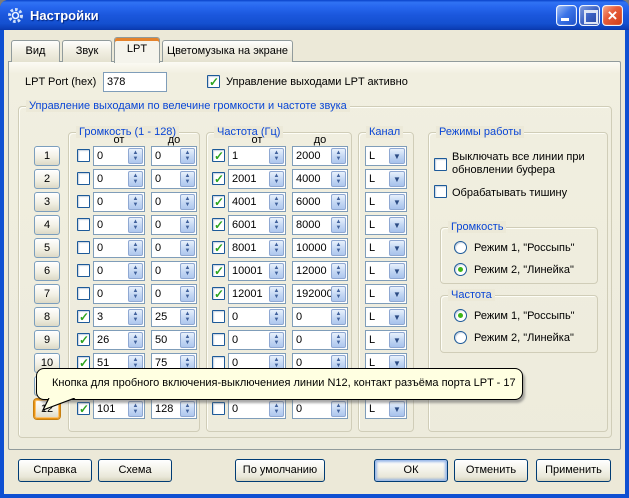 The width and height of the screenshot is (629, 498). I want to click on frequency-from-spinner: 8001 ▲ ▼, so click(257, 248).